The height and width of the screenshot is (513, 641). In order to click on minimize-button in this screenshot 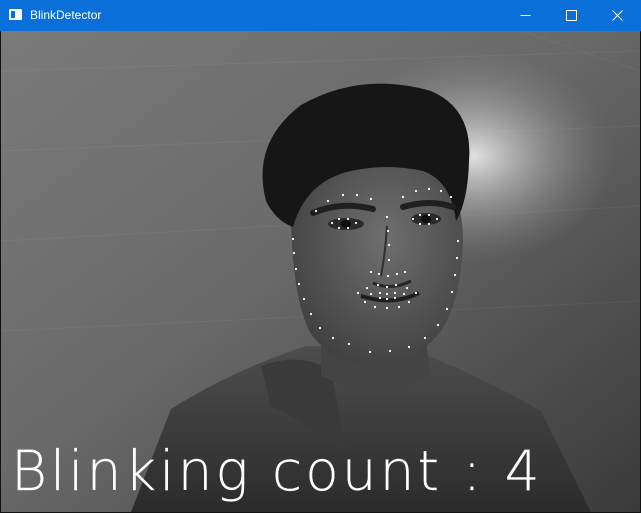, I will do `click(525, 15)`.